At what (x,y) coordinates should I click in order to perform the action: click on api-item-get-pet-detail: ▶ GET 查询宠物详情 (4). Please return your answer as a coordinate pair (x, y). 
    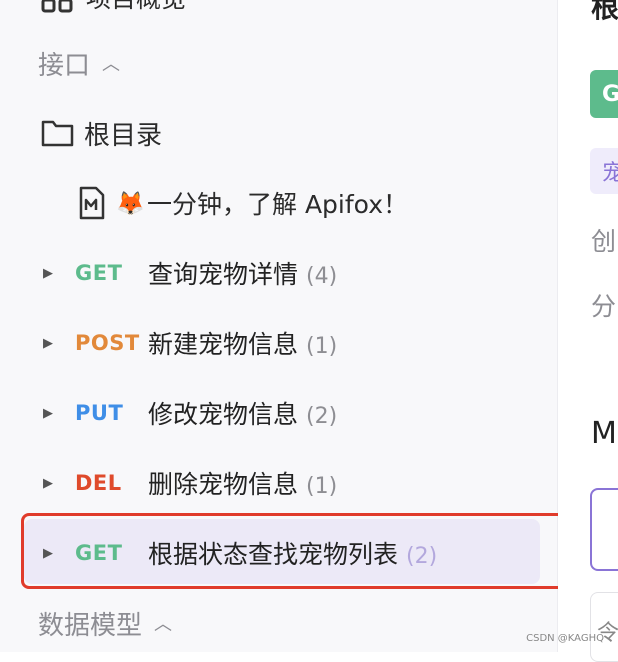
    Looking at the image, I should click on (278, 273).